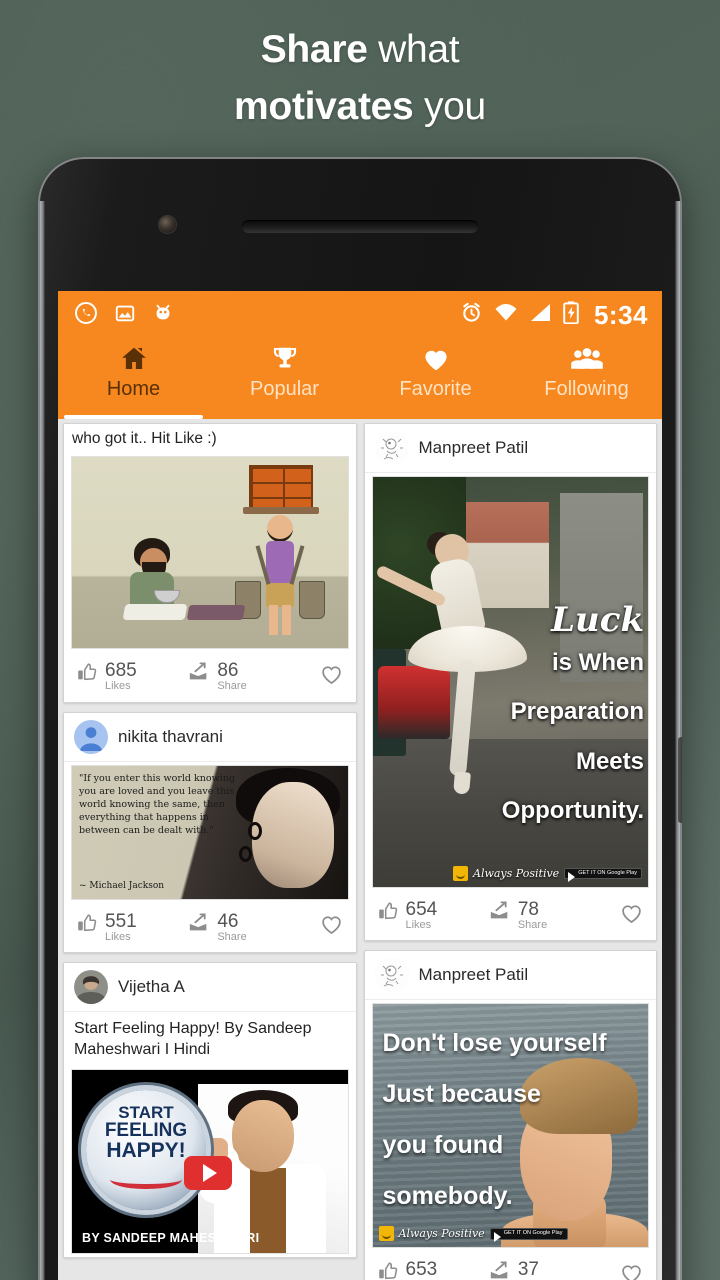  I want to click on share-count: 86, so click(228, 671).